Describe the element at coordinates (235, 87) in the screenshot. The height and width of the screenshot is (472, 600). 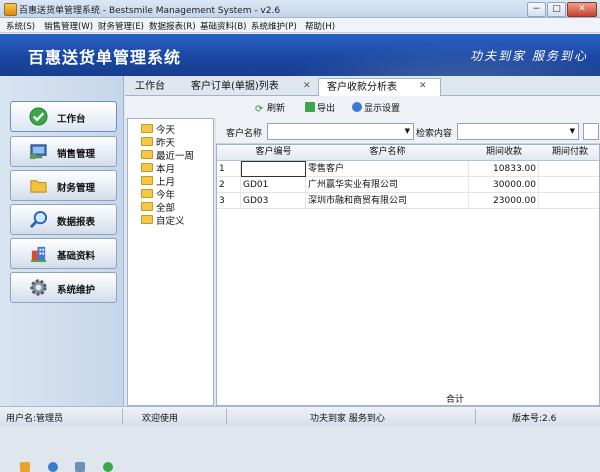
I see `tab-order-list: 客户订单(单据)列表` at that location.